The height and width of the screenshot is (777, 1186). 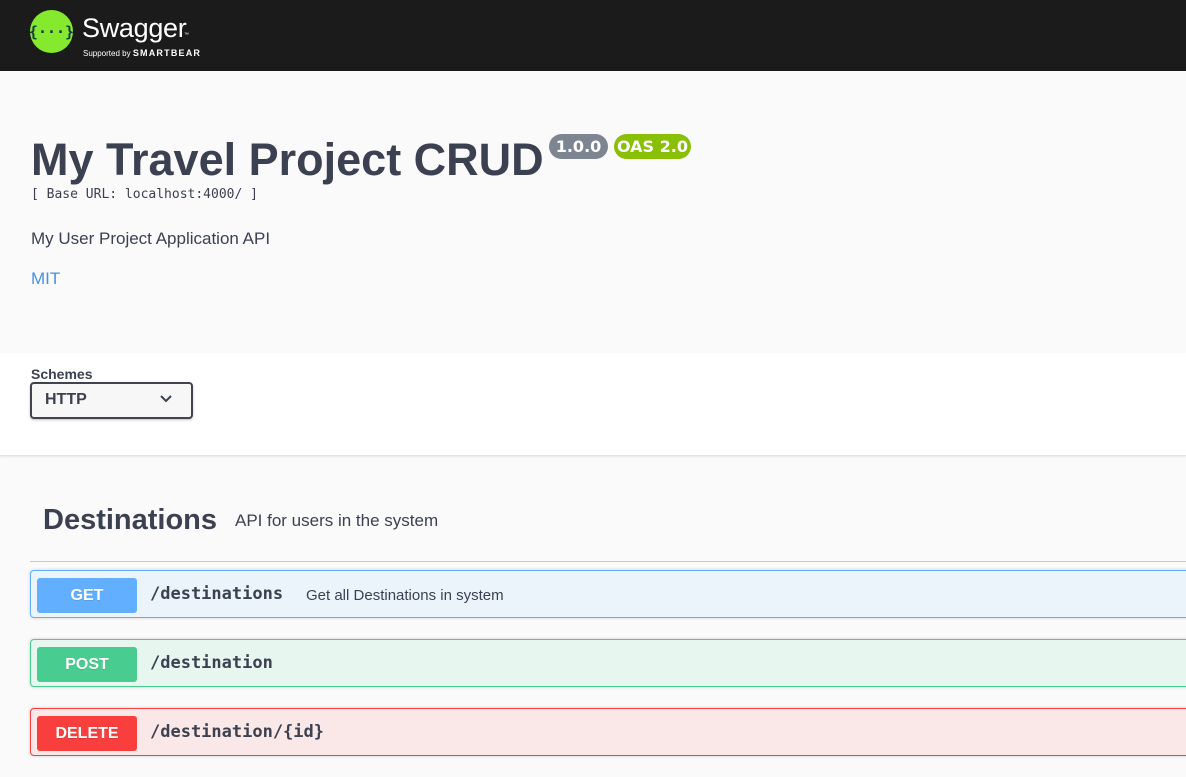 I want to click on brand-name: Swagger, so click(x=134, y=28).